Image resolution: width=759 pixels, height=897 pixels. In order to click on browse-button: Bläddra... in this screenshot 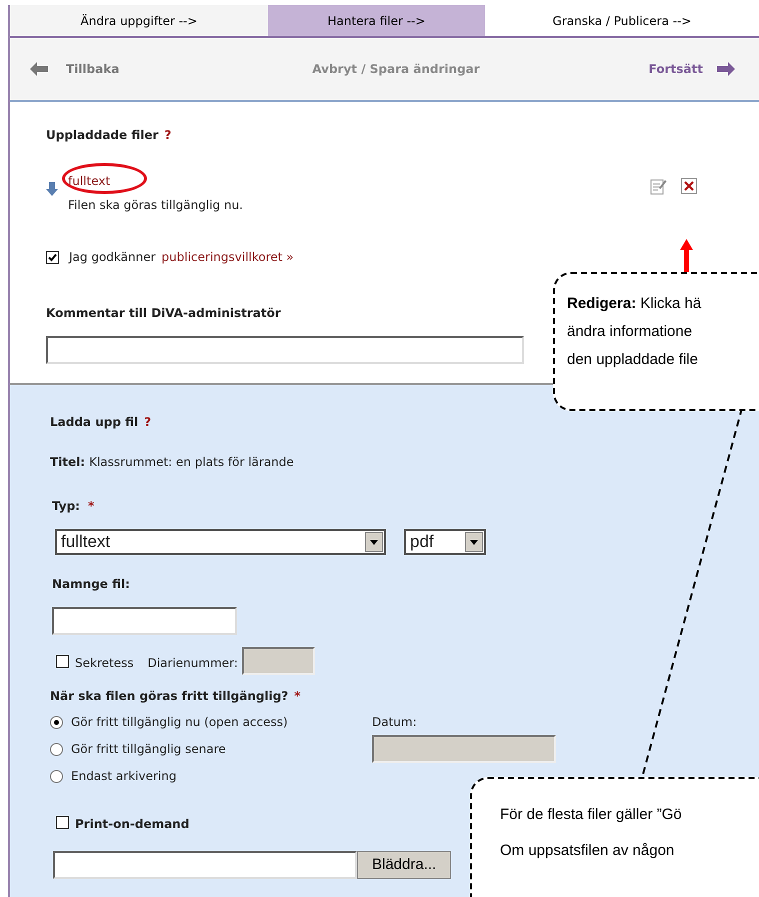, I will do `click(404, 865)`.